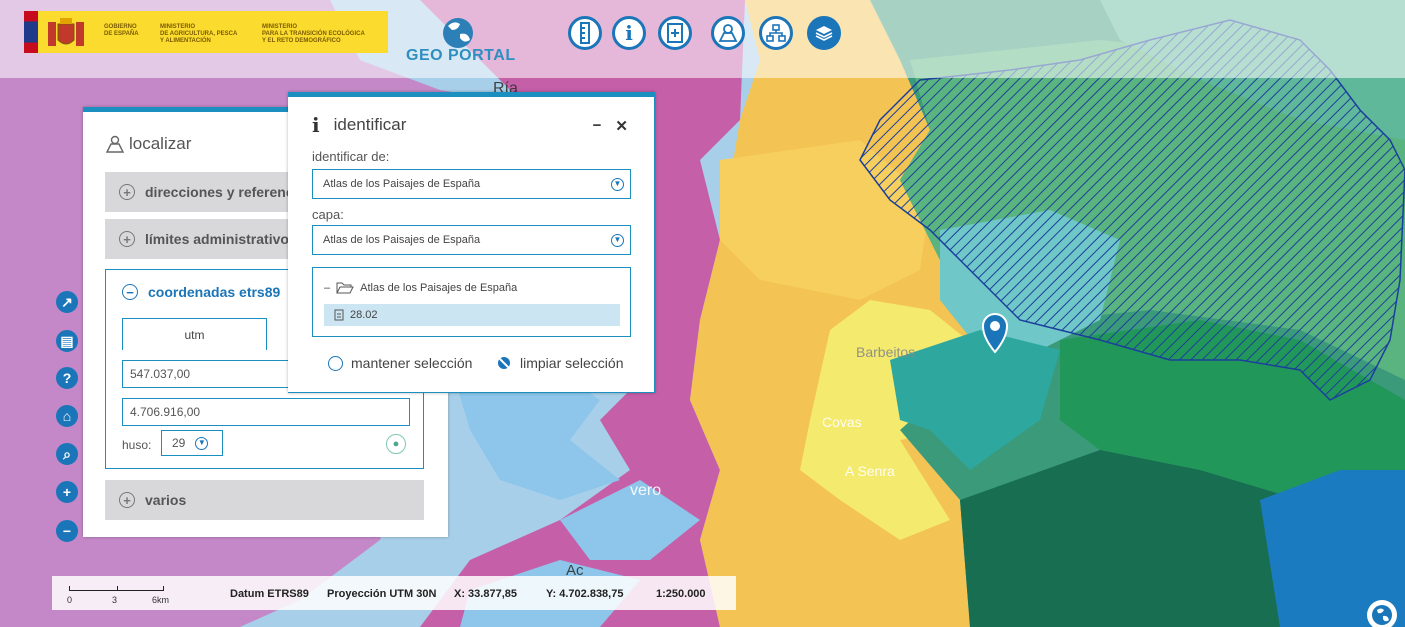 The height and width of the screenshot is (627, 1405). I want to click on projection-text: Proyección UTM 30N, so click(382, 594).